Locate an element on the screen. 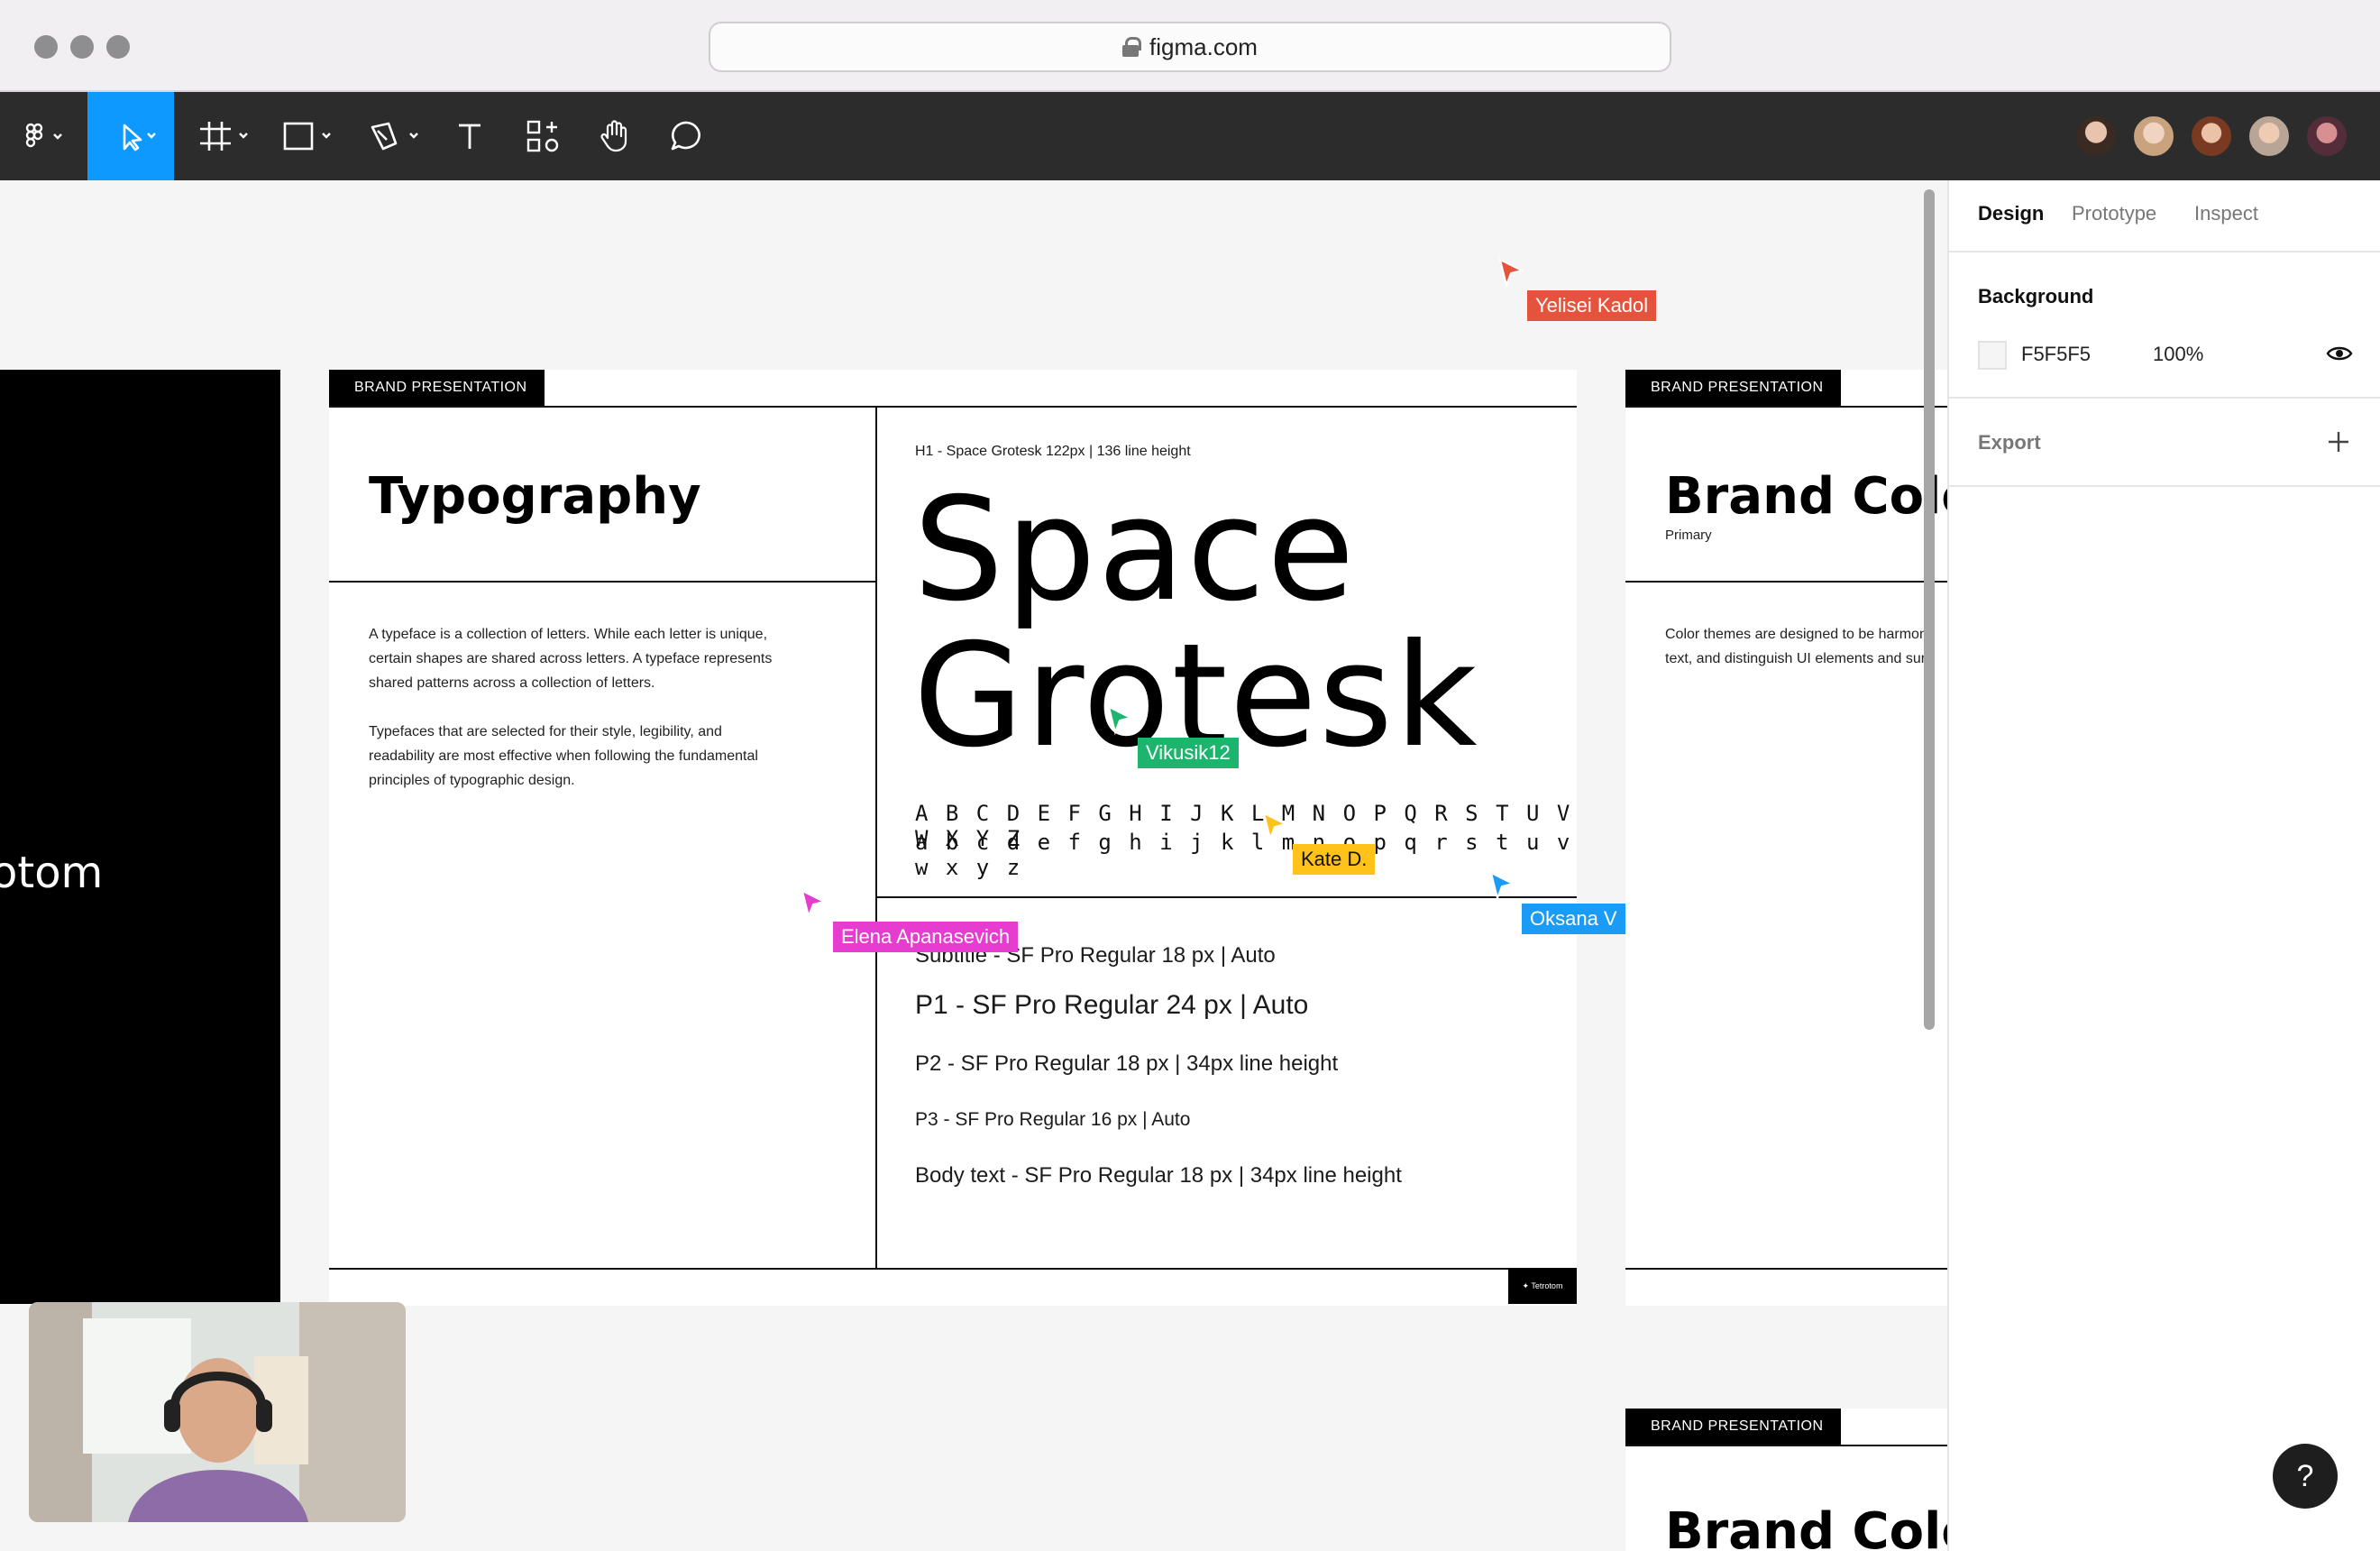 Image resolution: width=2380 pixels, height=1551 pixels. main-menu-button is located at coordinates (44, 136).